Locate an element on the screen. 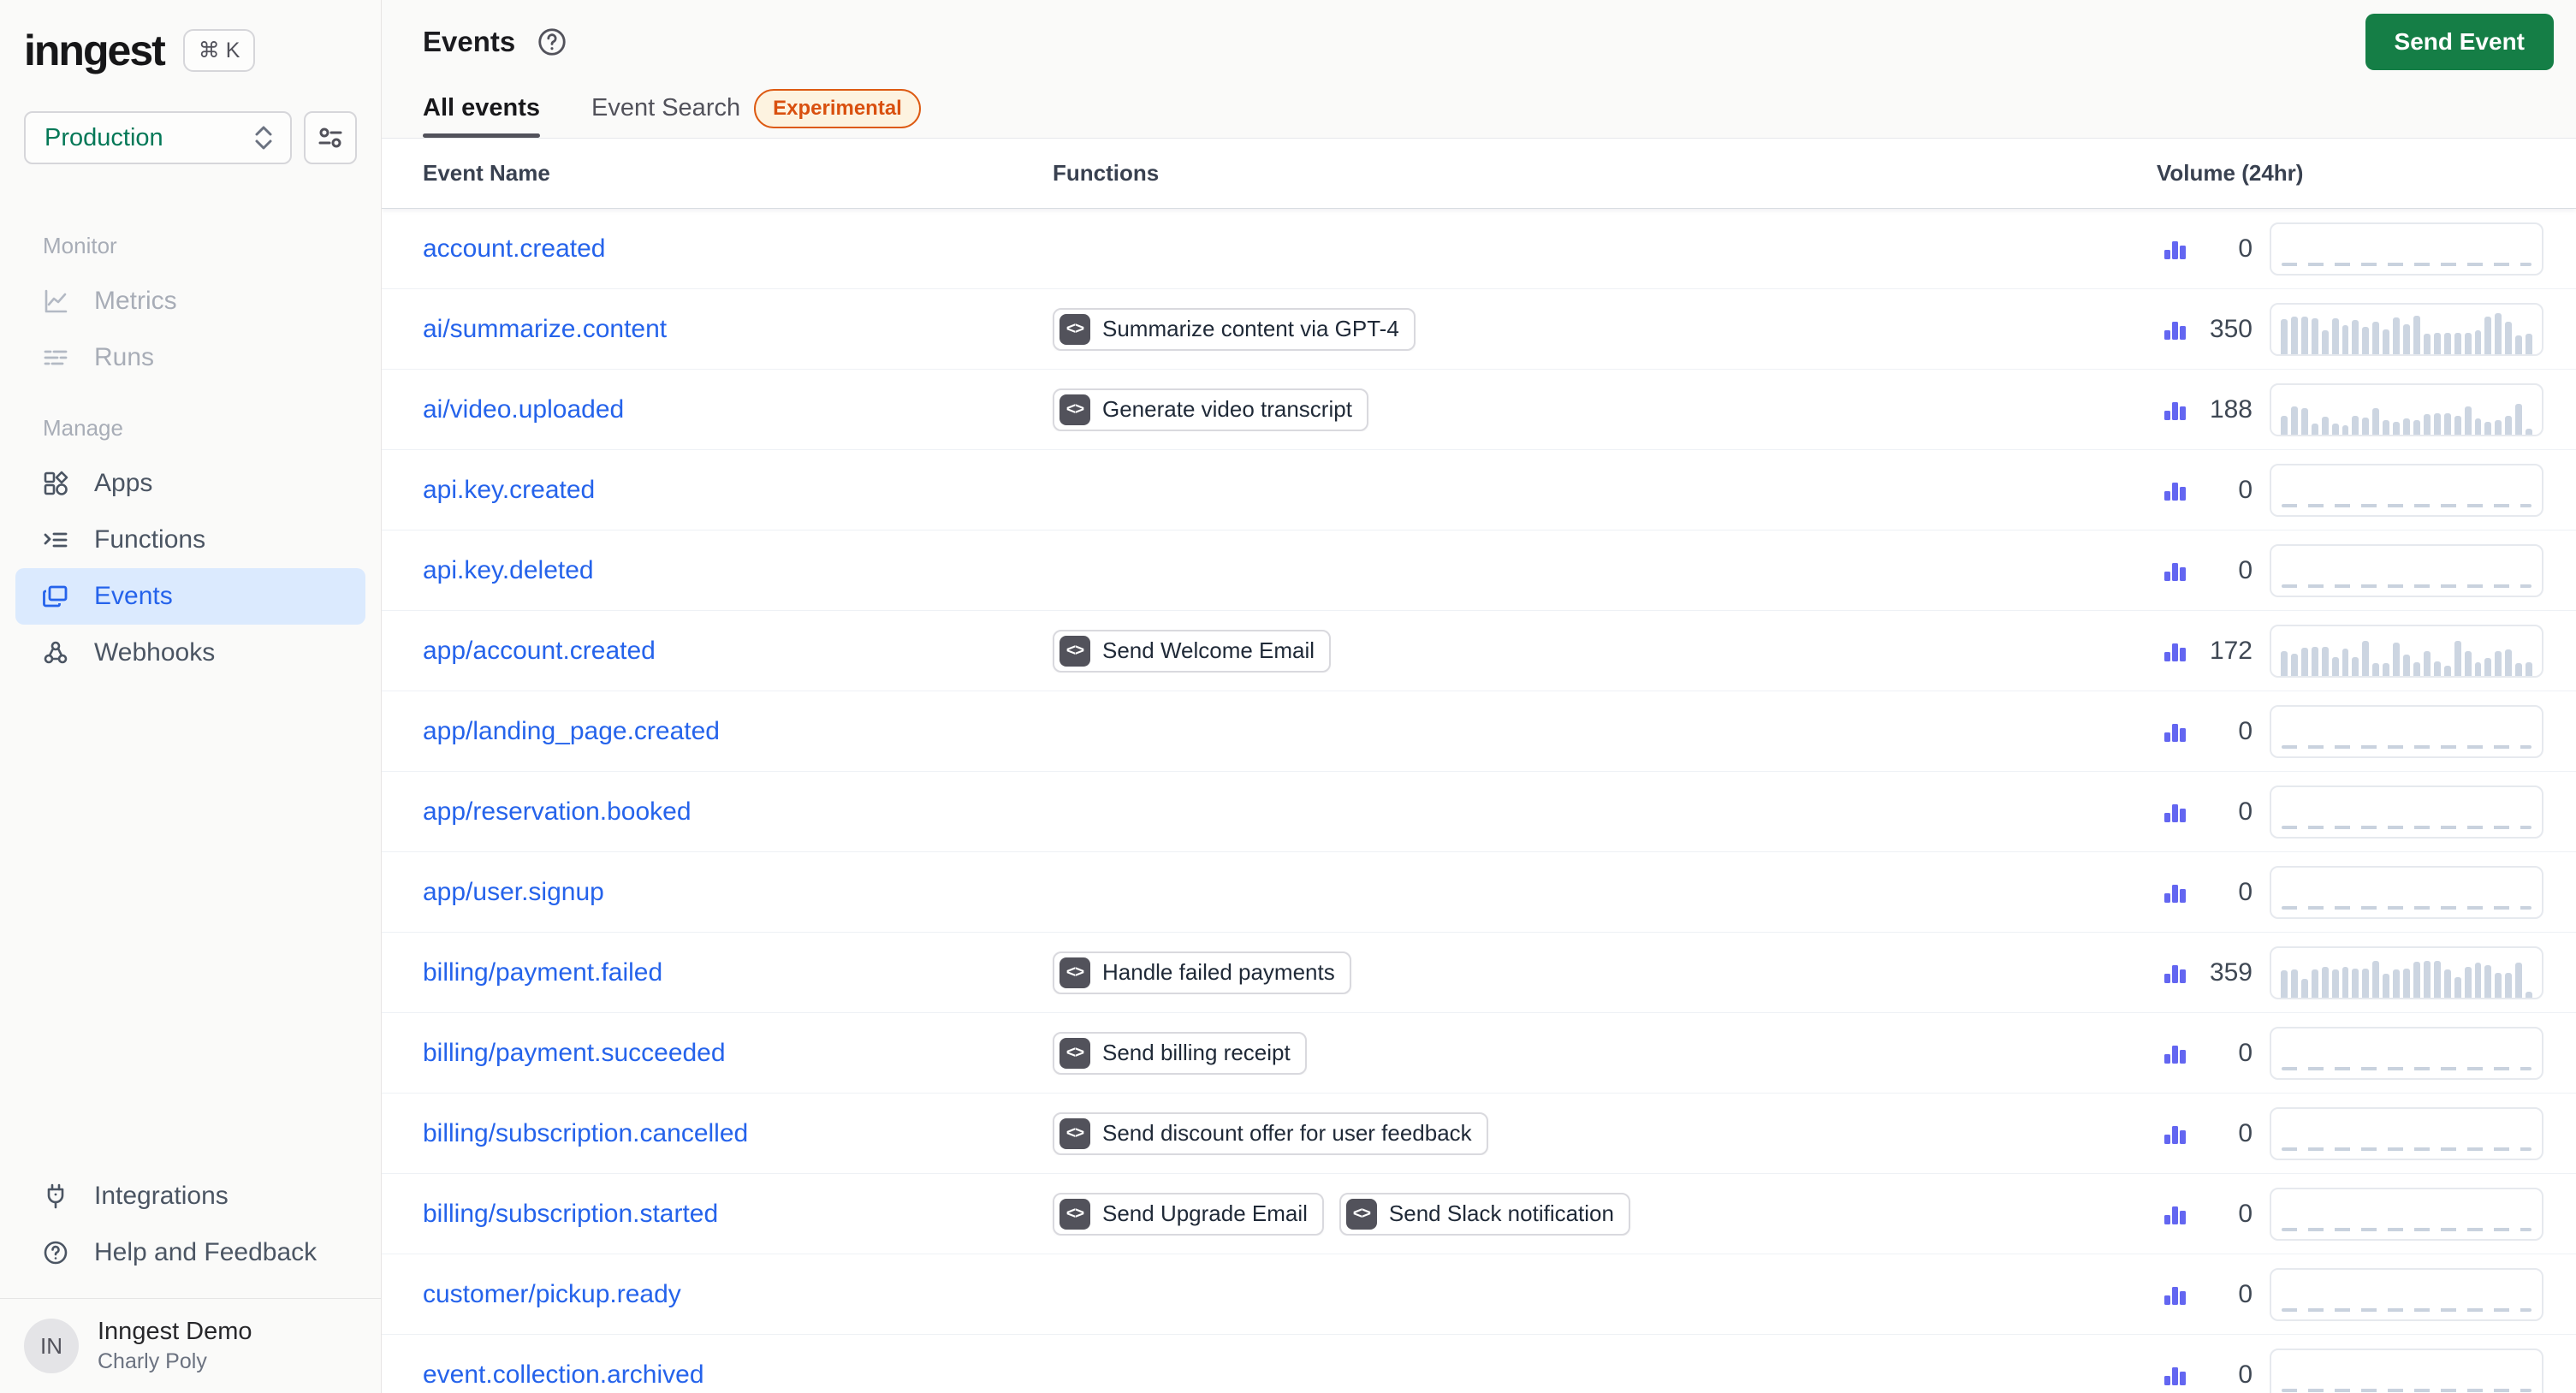  tab-all-events: All events is located at coordinates (481, 109).